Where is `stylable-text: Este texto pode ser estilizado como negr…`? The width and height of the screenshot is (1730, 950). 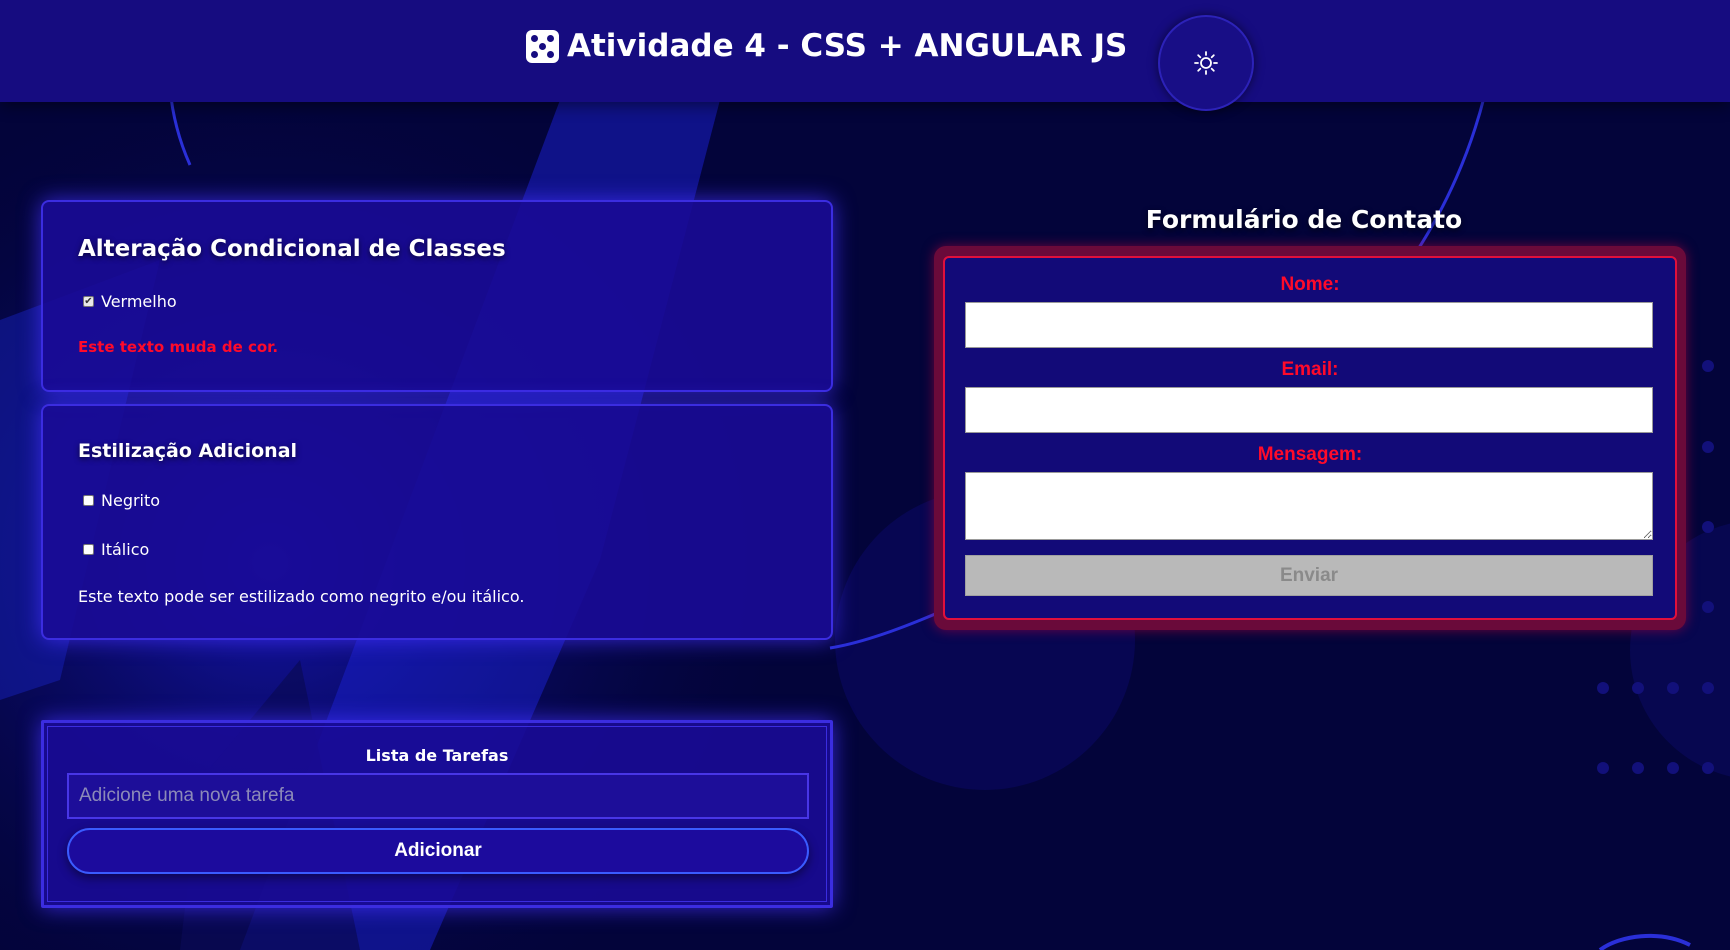 stylable-text: Este texto pode ser estilizado como negr… is located at coordinates (301, 596).